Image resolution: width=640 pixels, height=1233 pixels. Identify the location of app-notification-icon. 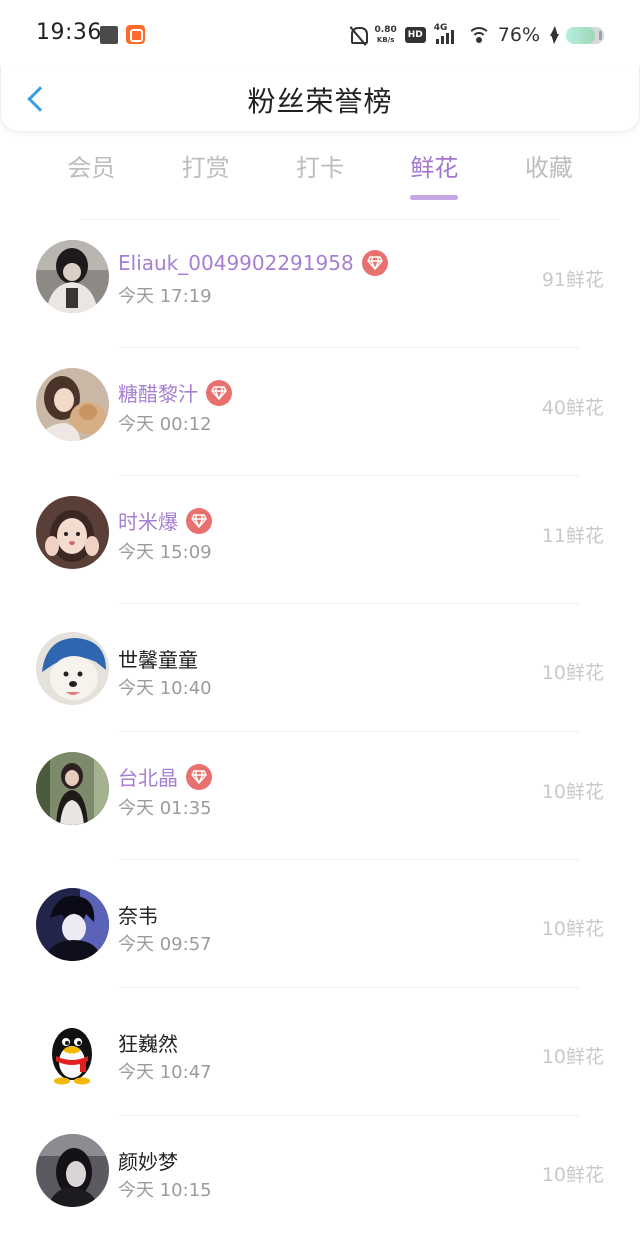
(135, 34).